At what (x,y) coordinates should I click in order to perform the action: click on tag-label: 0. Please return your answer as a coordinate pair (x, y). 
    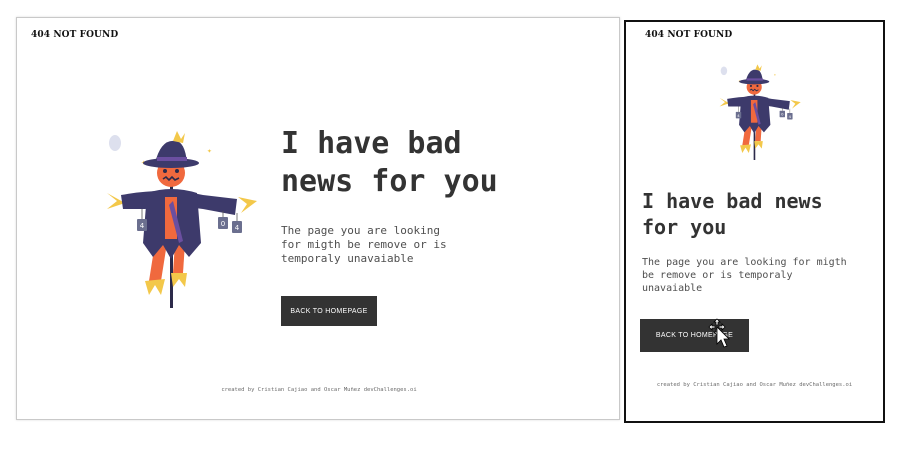
    Looking at the image, I should click on (223, 224).